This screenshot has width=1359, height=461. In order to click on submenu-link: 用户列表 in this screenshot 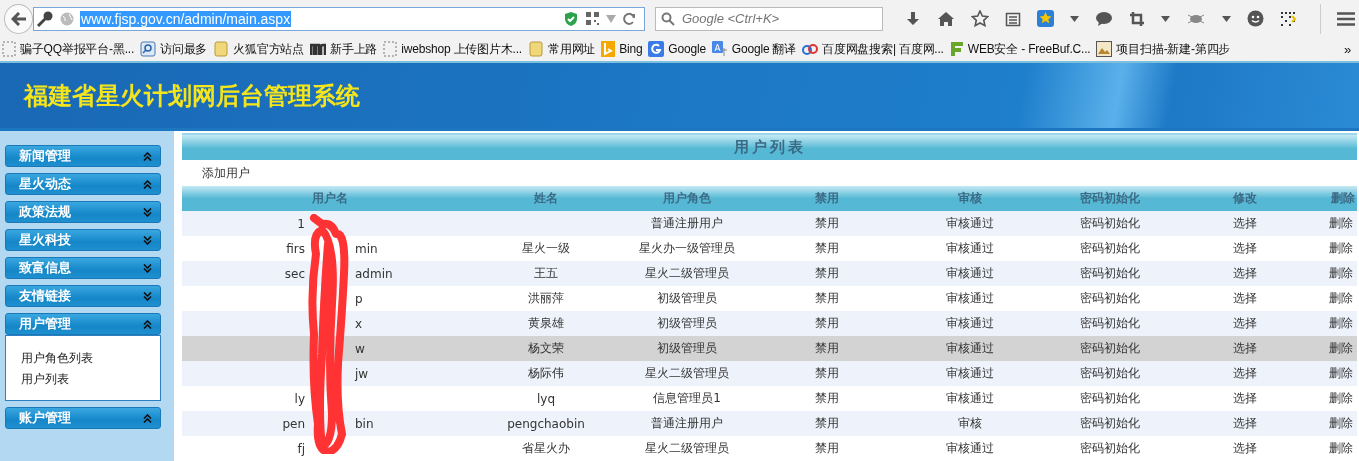, I will do `click(45, 379)`.